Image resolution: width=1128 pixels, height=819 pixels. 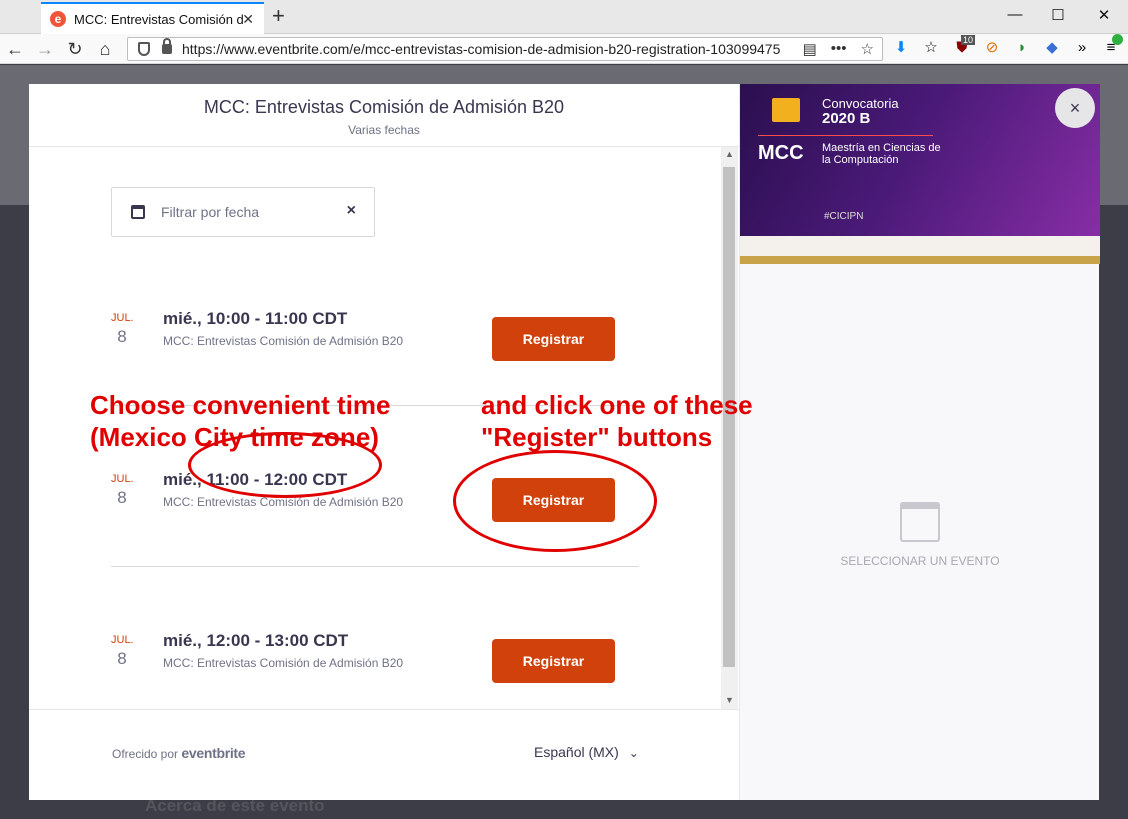 What do you see at coordinates (920, 246) in the screenshot?
I see `banner-sponsor-strip` at bounding box center [920, 246].